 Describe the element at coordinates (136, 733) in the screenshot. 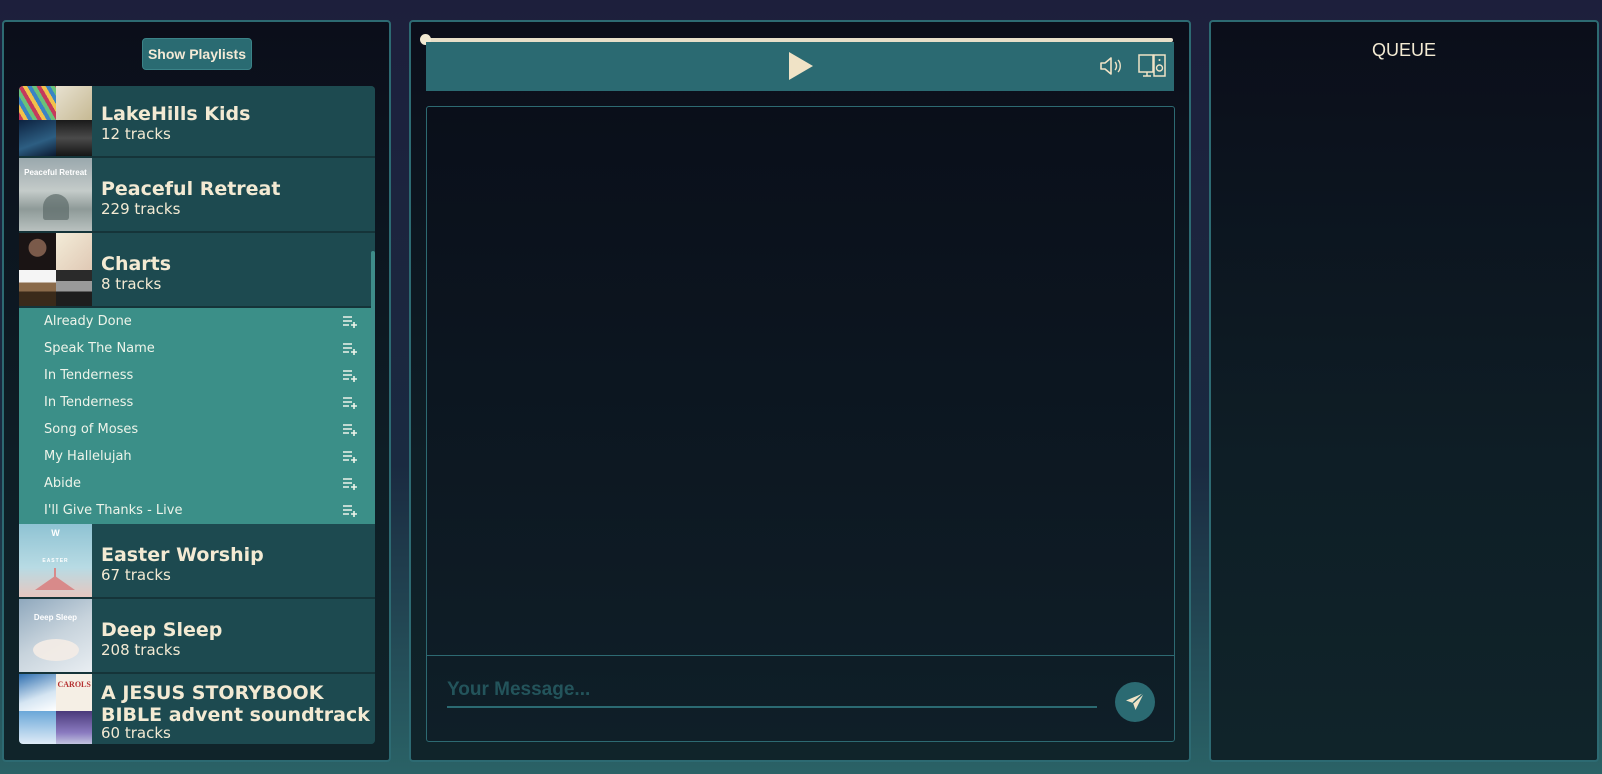

I see `playlist-track-count: 60 tracks` at that location.